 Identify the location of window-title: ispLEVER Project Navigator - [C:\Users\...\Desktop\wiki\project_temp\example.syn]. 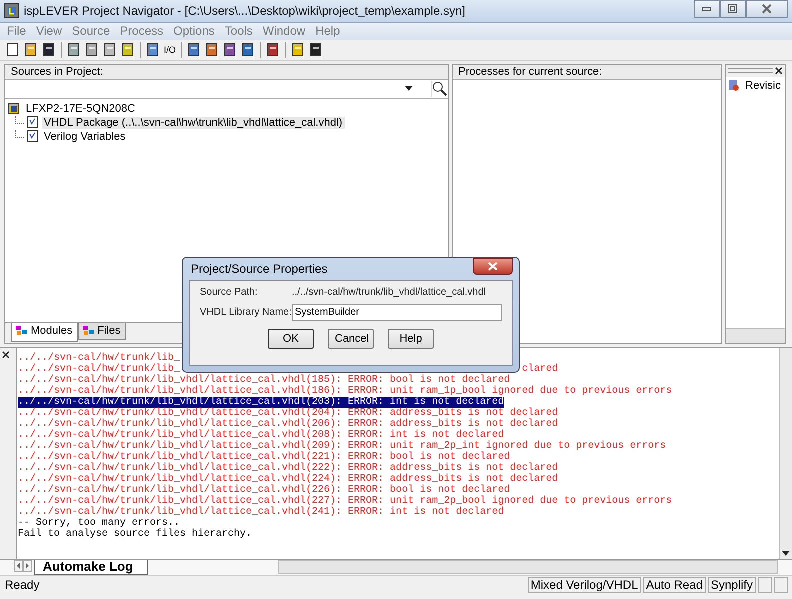
(245, 11).